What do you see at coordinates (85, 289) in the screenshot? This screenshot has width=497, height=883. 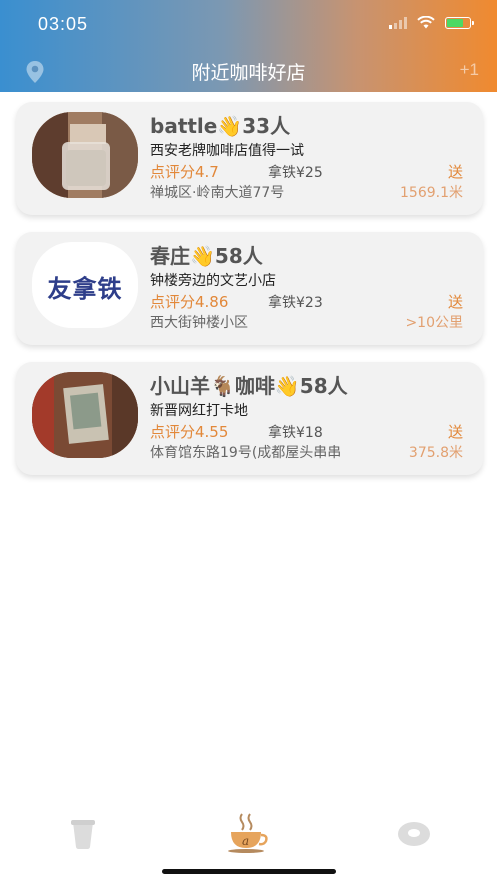 I see `shop-logo-text: 友拿铁` at bounding box center [85, 289].